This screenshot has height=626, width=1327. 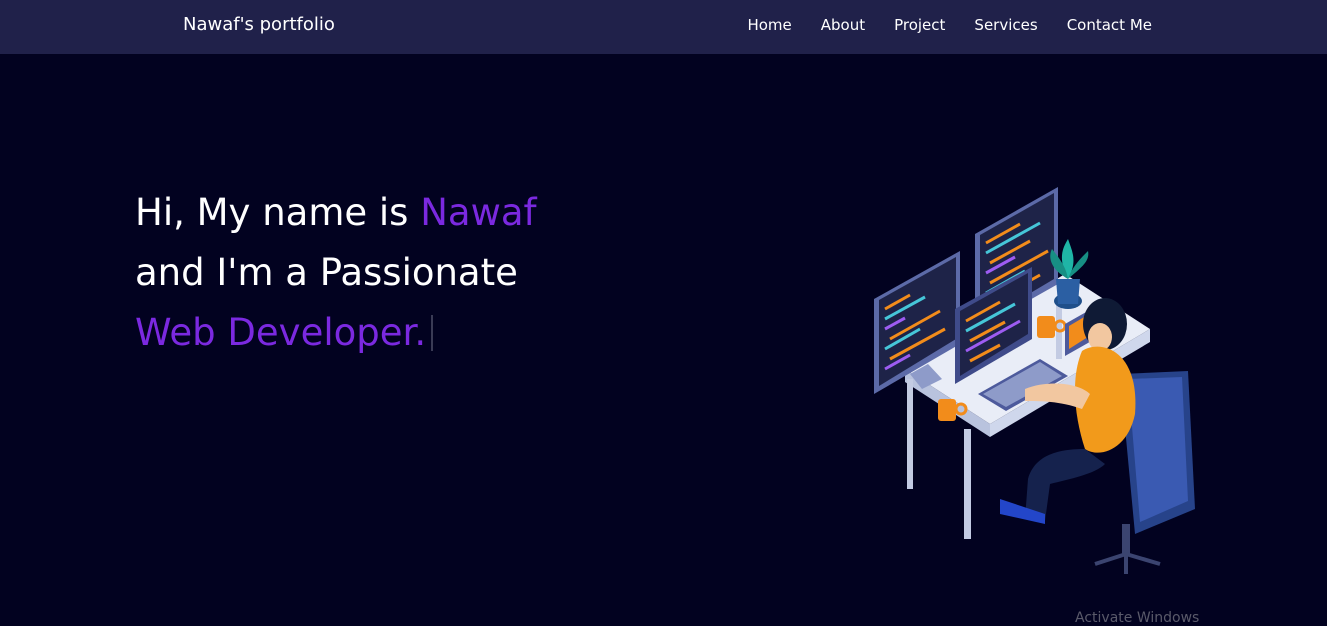 I want to click on brand-logo-text: Nawaf's portfolio, so click(x=259, y=24).